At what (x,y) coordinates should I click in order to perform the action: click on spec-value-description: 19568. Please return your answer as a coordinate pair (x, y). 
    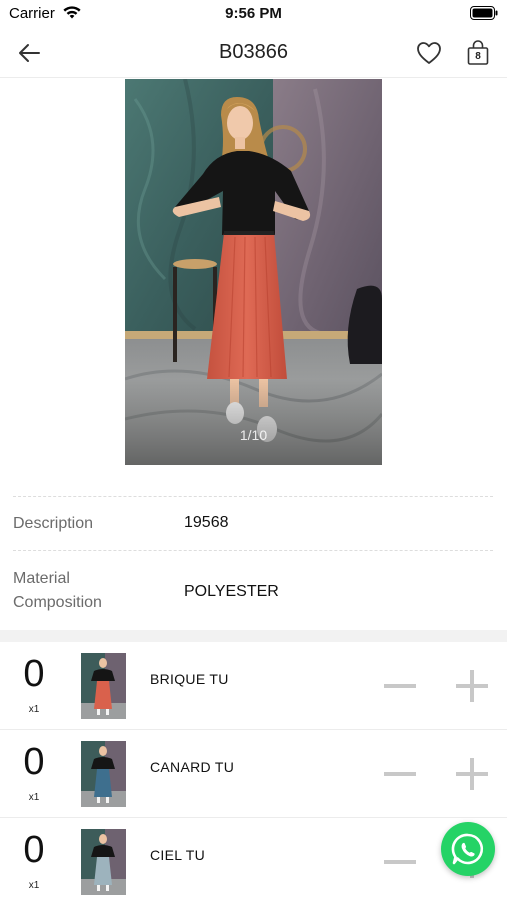
    Looking at the image, I should click on (206, 522).